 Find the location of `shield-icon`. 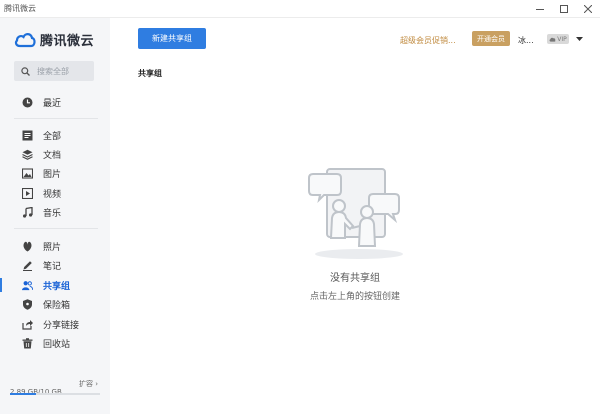

shield-icon is located at coordinates (27, 304).